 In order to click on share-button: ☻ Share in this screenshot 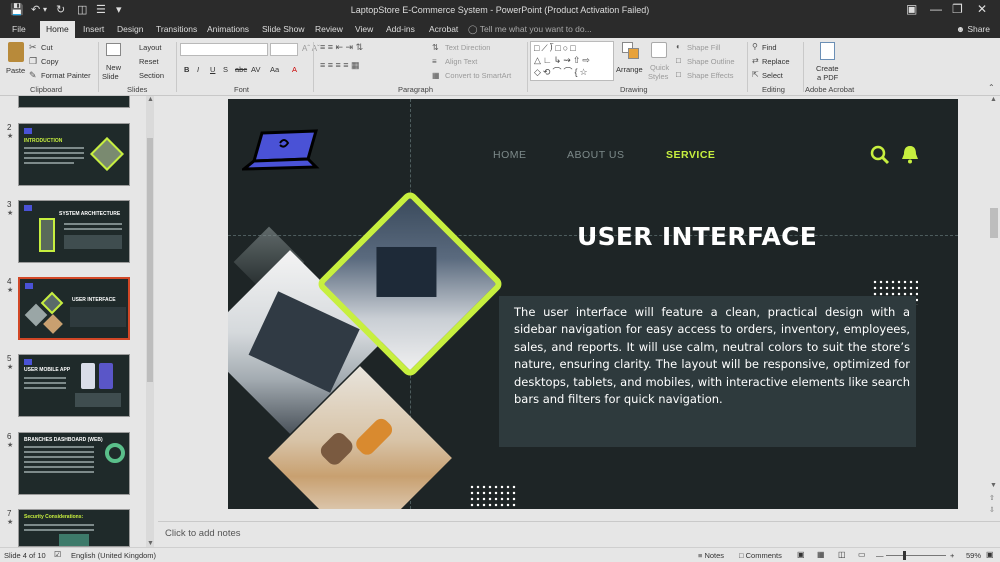, I will do `click(973, 29)`.